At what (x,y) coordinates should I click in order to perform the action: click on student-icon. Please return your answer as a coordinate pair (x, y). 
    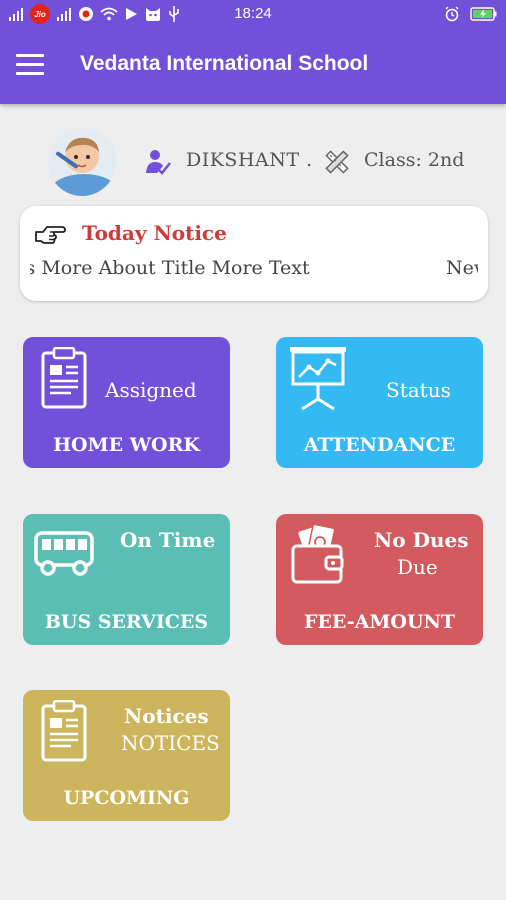
    Looking at the image, I should click on (158, 162).